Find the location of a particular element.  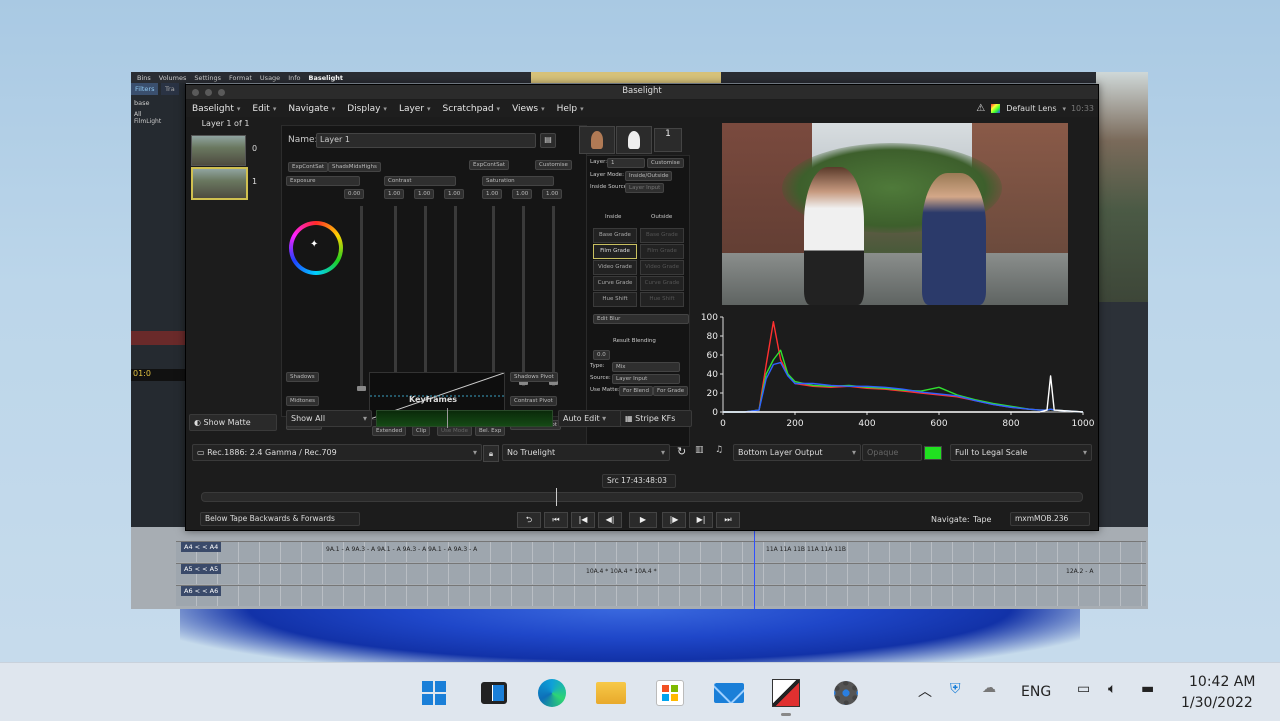

host-menu-info: Info is located at coordinates (294, 78).